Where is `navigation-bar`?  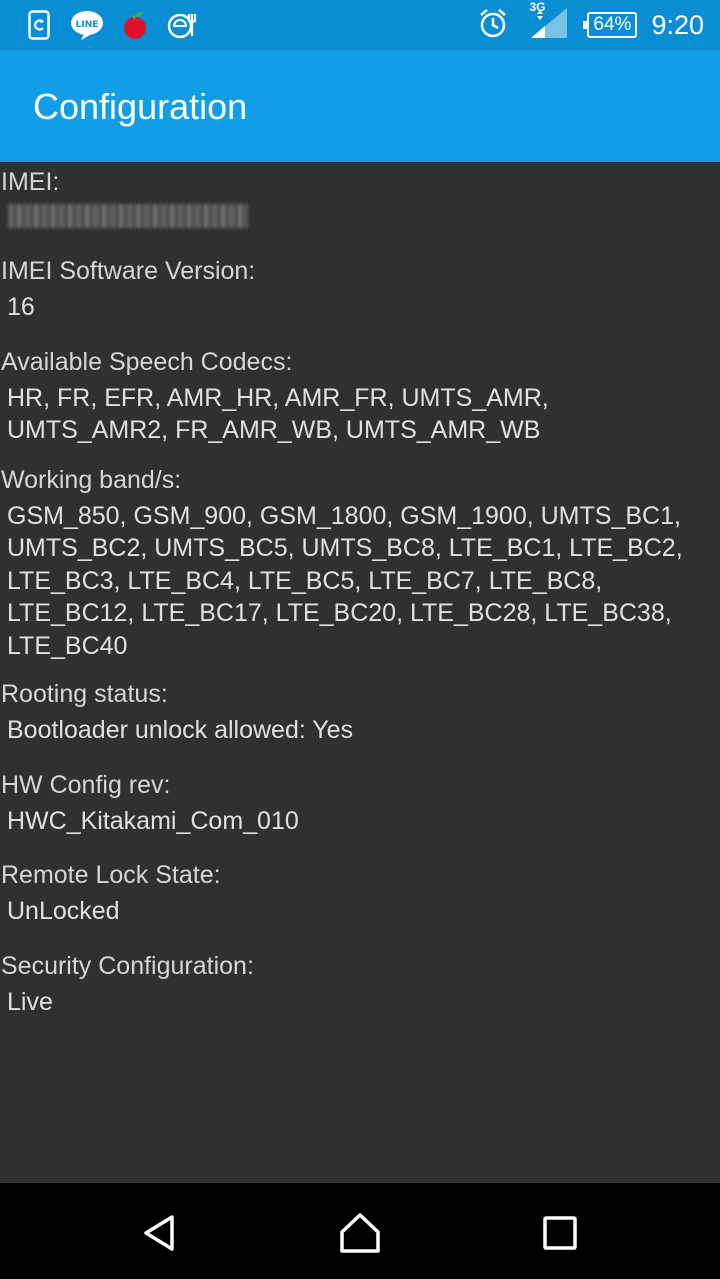
navigation-bar is located at coordinates (360, 1231).